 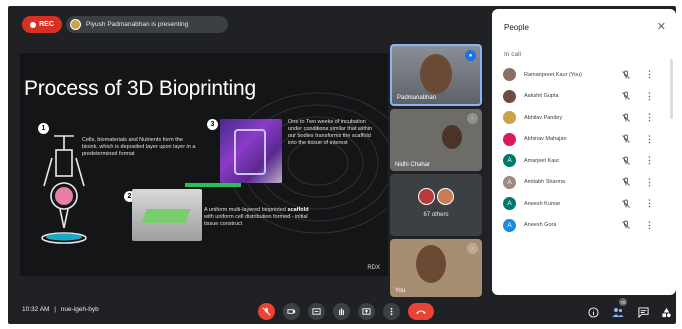 What do you see at coordinates (36, 309) in the screenshot?
I see `meeting-time: 10:32 AM` at bounding box center [36, 309].